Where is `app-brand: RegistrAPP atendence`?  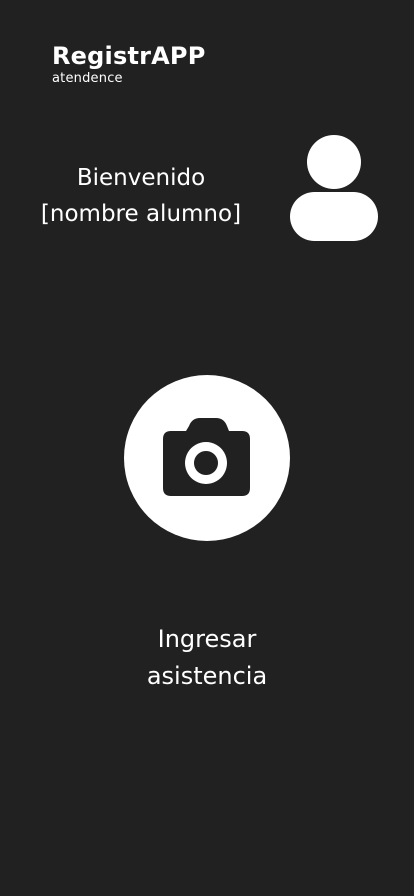 app-brand: RegistrAPP atendence is located at coordinates (129, 64).